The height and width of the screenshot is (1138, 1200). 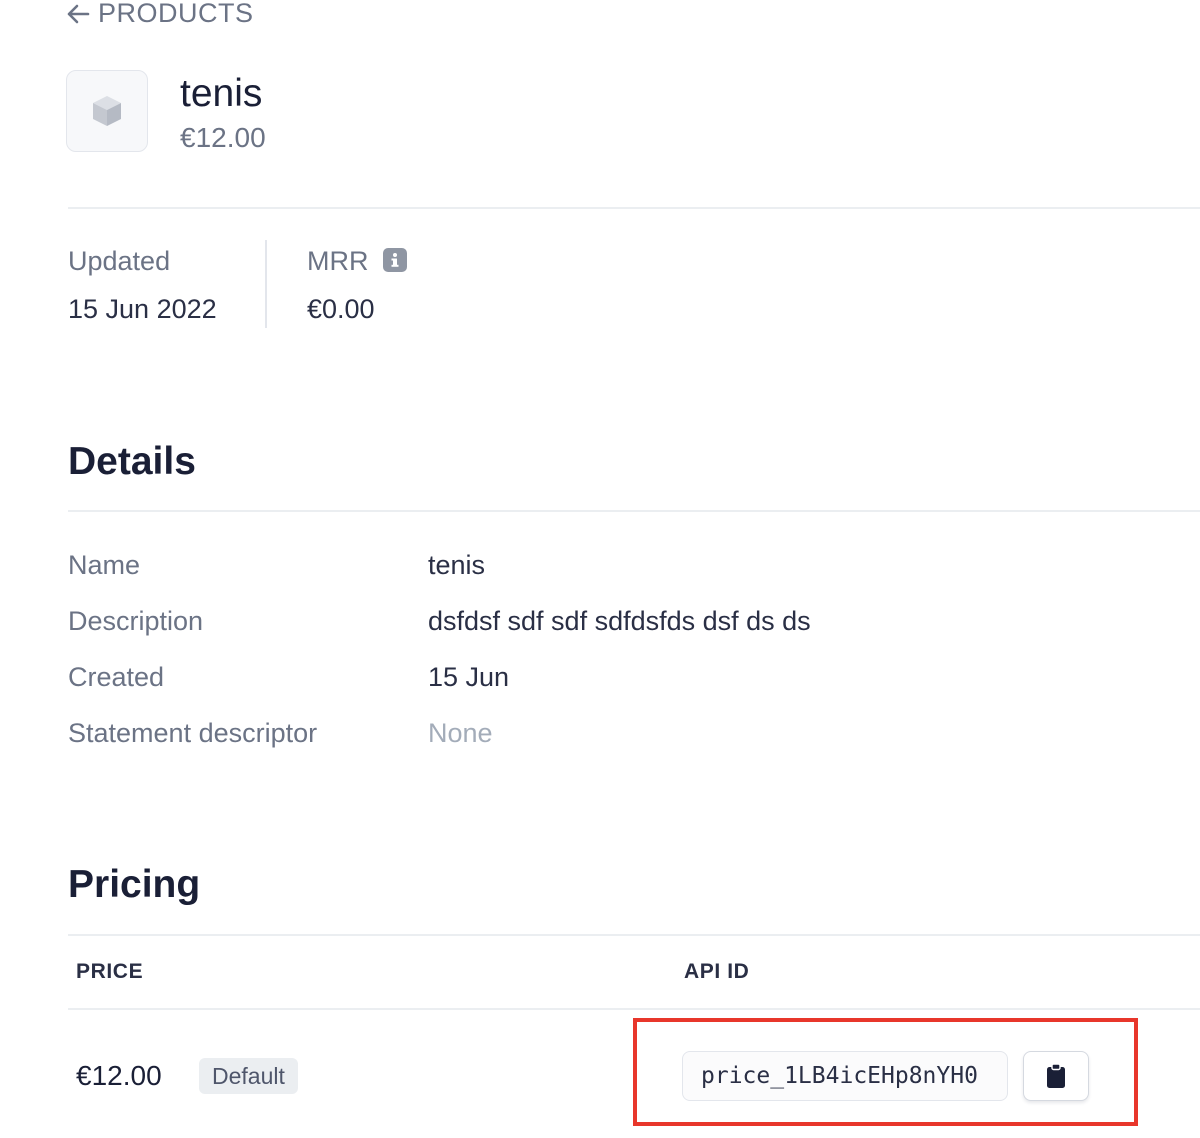 I want to click on copy-api-id-button, so click(x=1056, y=1076).